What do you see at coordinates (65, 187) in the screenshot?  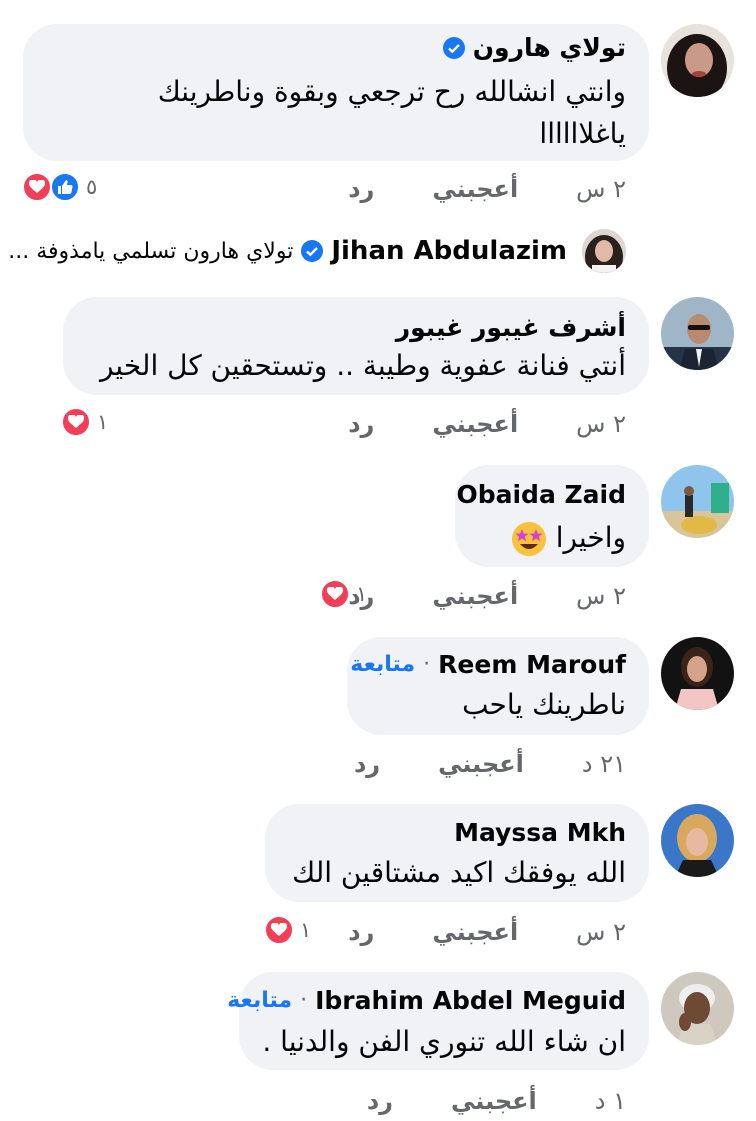 I see `like-icon` at bounding box center [65, 187].